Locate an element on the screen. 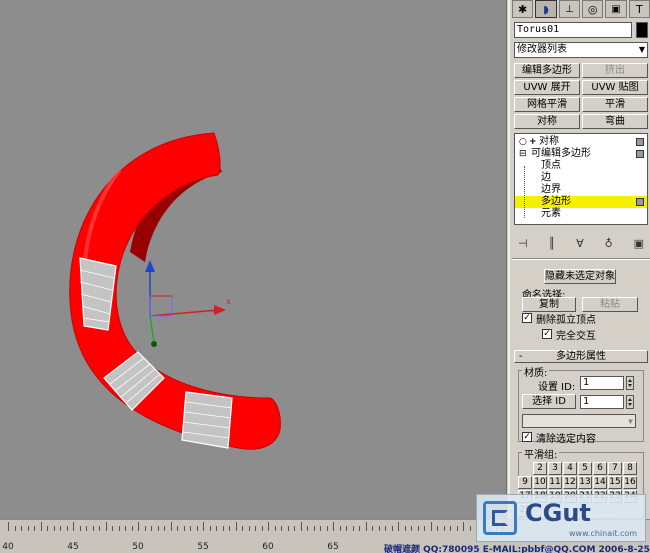 This screenshot has height=553, width=650. smoothing-group-button: 13 is located at coordinates (585, 482).